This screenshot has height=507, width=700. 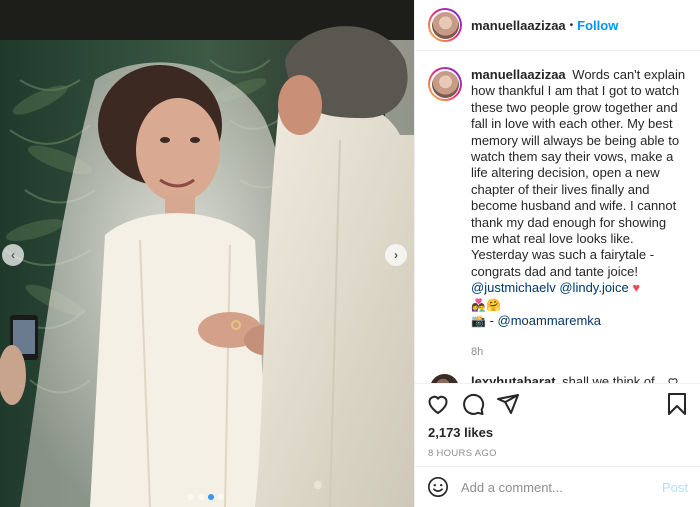 What do you see at coordinates (675, 487) in the screenshot?
I see `post-comment-button: Post` at bounding box center [675, 487].